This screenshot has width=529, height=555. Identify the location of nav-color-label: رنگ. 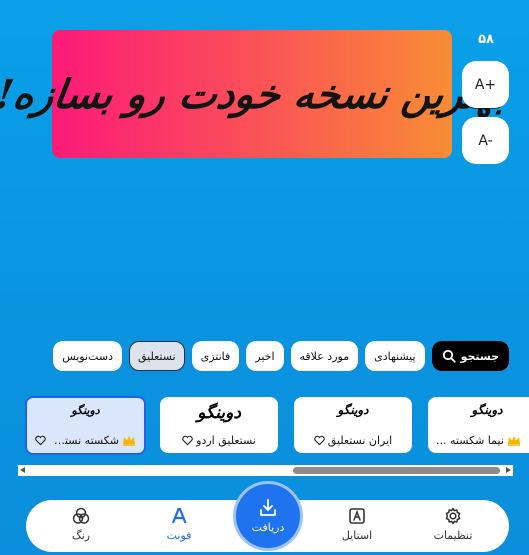
(81, 535).